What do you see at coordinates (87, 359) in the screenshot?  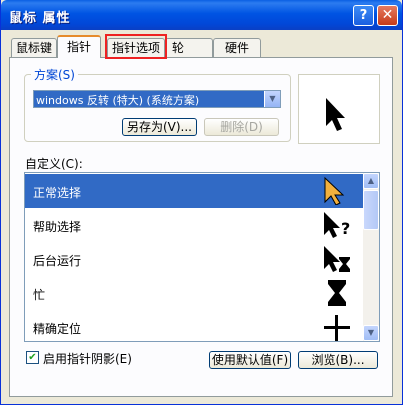 I see `pointer-shadow-label: 启用指针阴影(E)` at bounding box center [87, 359].